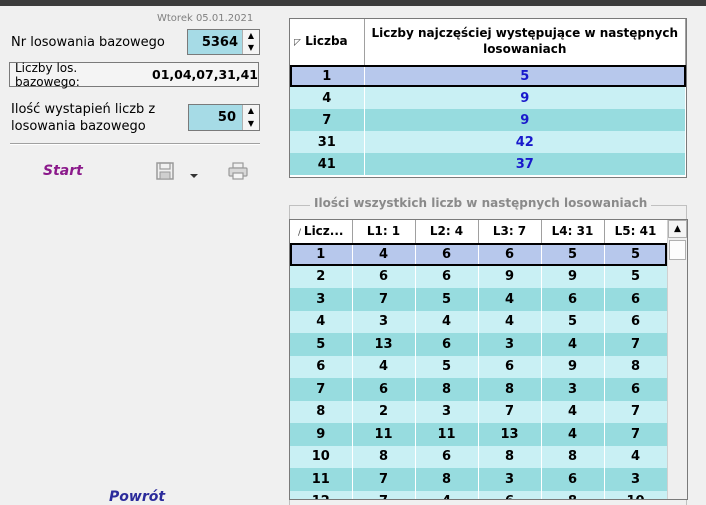  I want to click on cell-liczba: 4, so click(327, 98).